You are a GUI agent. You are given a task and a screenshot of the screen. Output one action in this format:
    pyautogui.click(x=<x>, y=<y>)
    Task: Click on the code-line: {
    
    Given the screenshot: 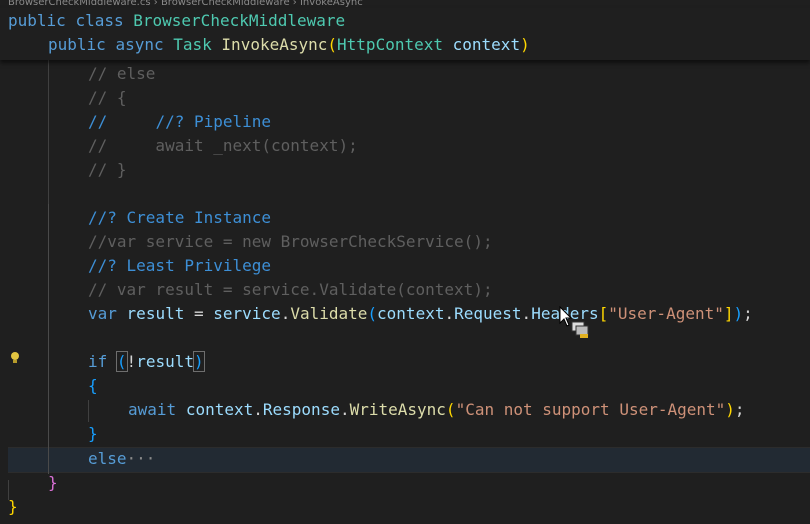 What is the action you would take?
    pyautogui.click(x=93, y=385)
    